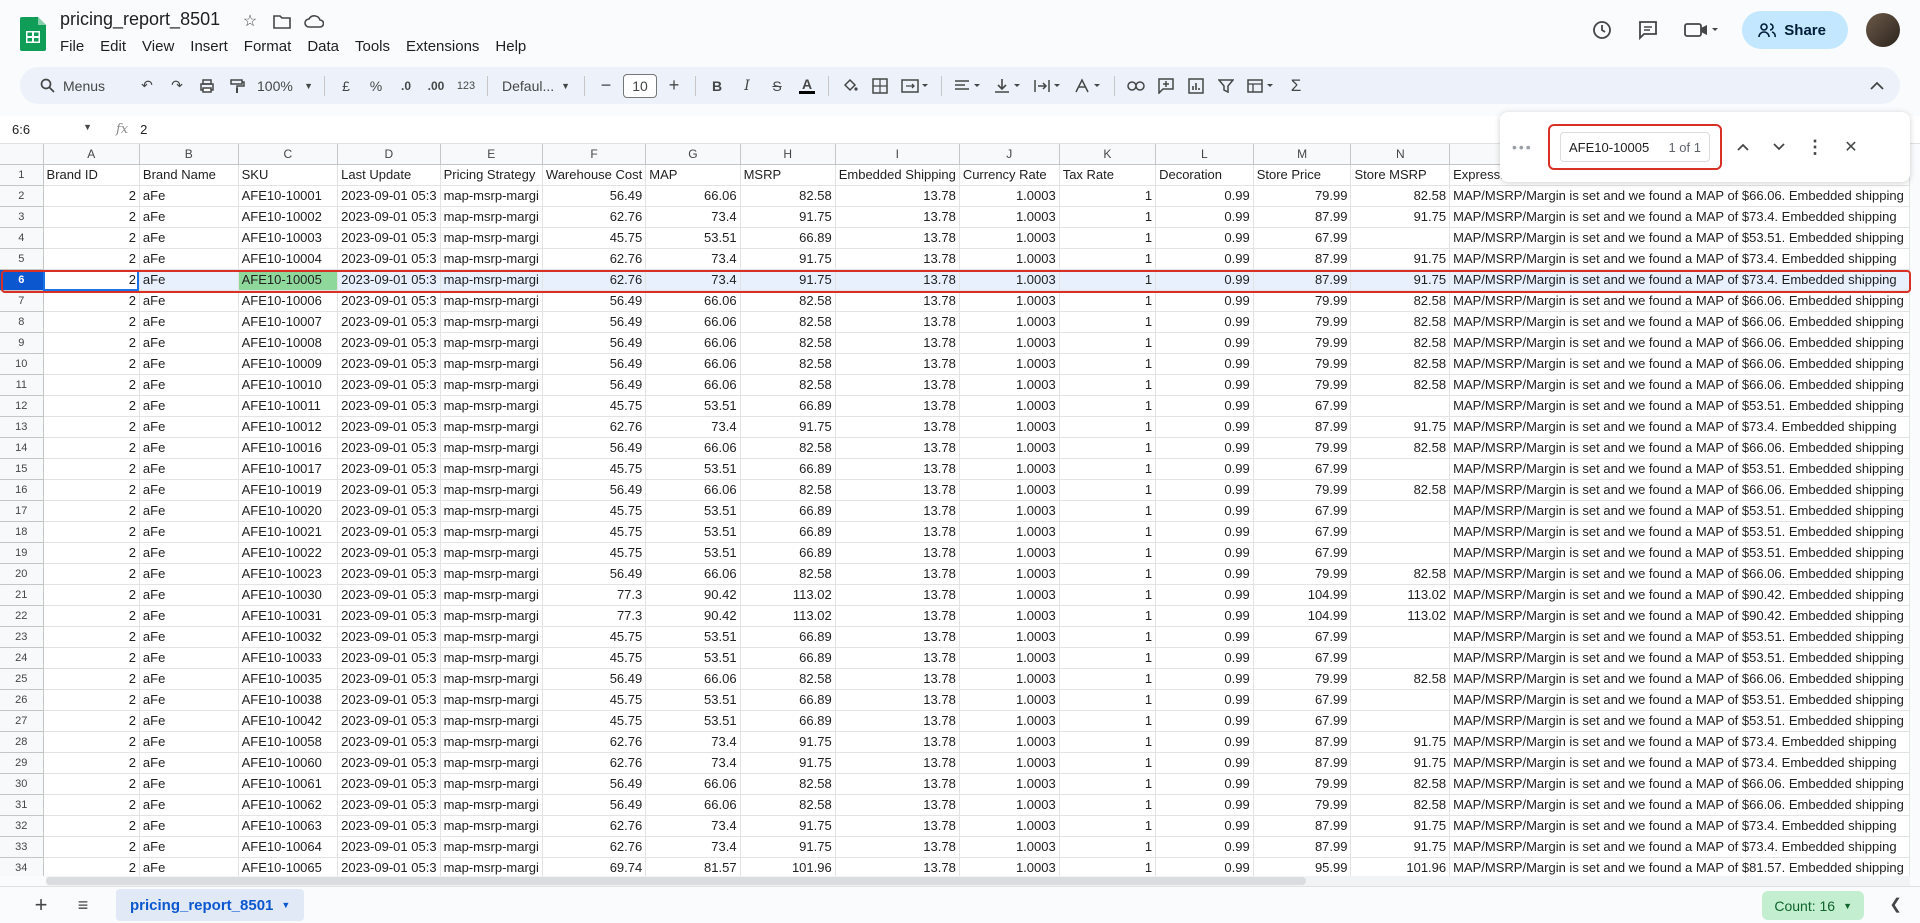 The height and width of the screenshot is (923, 1920). Describe the element at coordinates (376, 86) in the screenshot. I see `percent-format-button: %` at that location.